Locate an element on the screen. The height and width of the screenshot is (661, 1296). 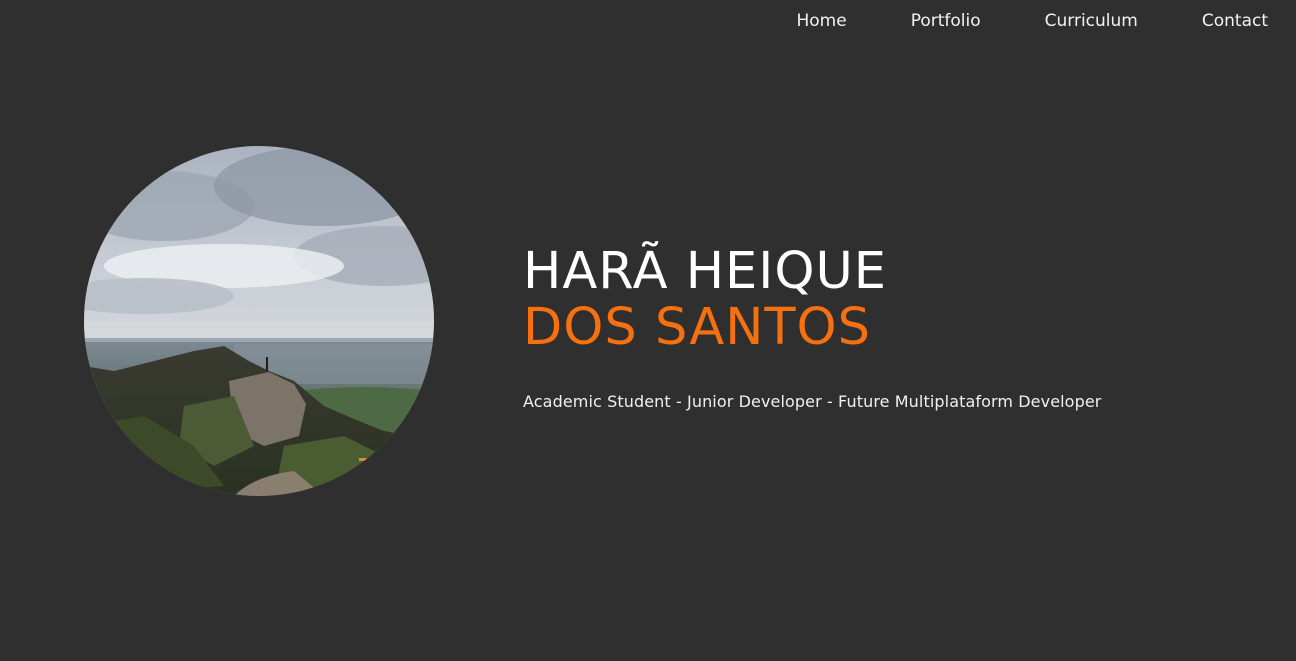
nav-contact-link: Contact is located at coordinates (1235, 21).